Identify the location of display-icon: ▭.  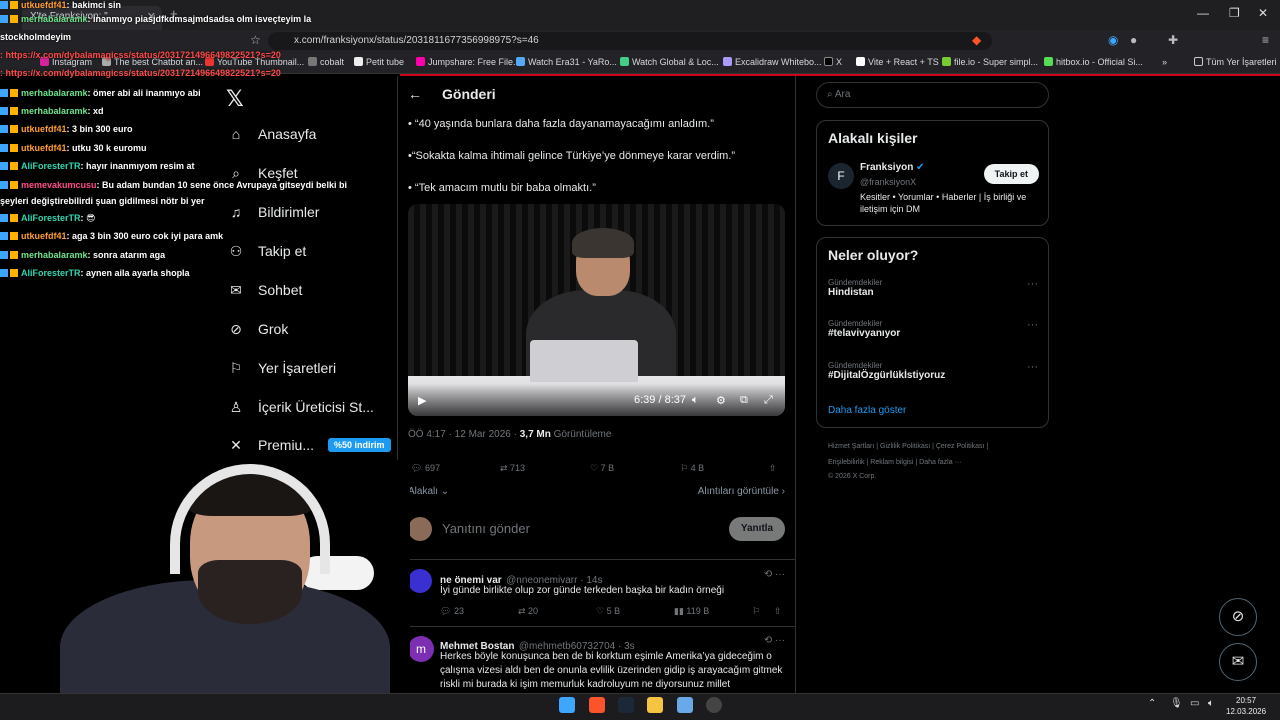
(1194, 703).